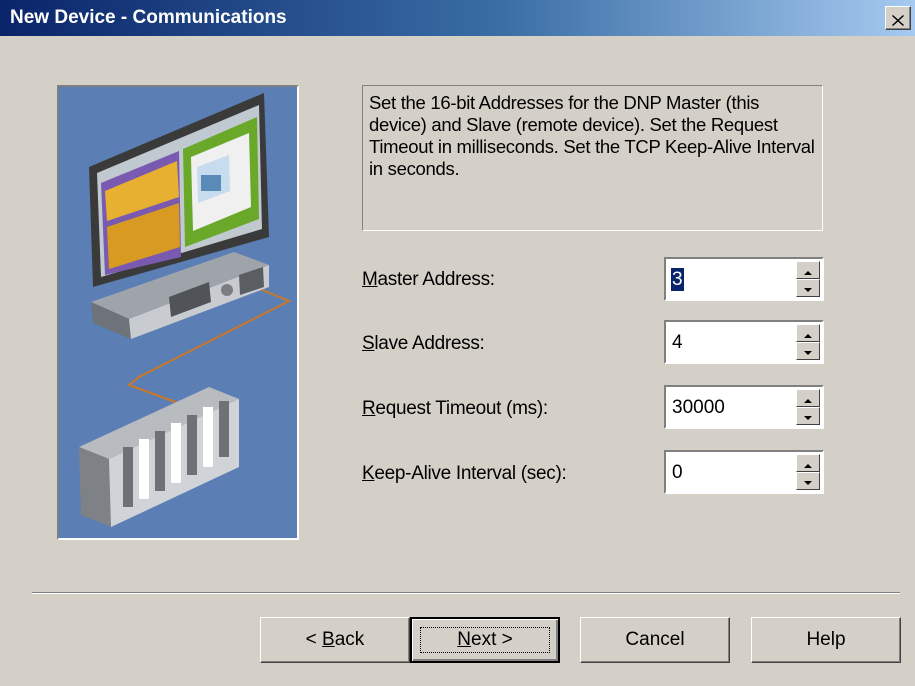  I want to click on slave-address-input, so click(726, 343).